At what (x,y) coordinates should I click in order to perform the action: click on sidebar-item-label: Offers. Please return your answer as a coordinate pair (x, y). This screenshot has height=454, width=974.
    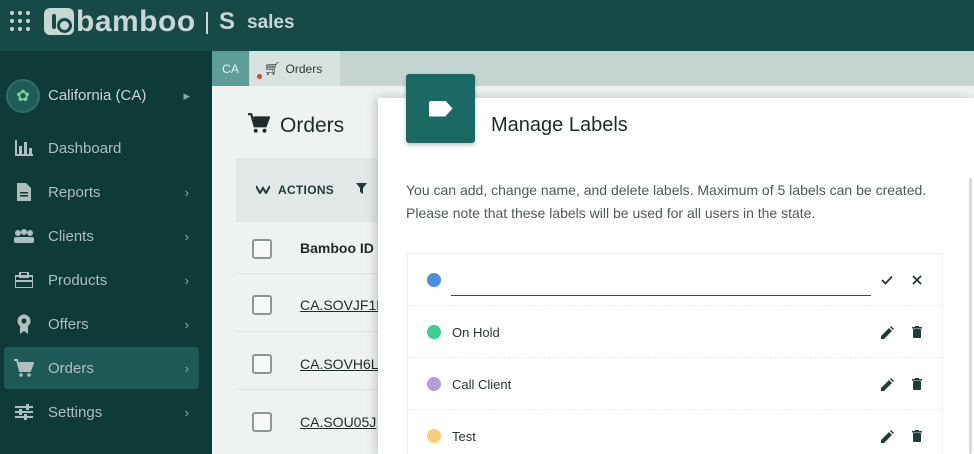
    Looking at the image, I should click on (68, 324).